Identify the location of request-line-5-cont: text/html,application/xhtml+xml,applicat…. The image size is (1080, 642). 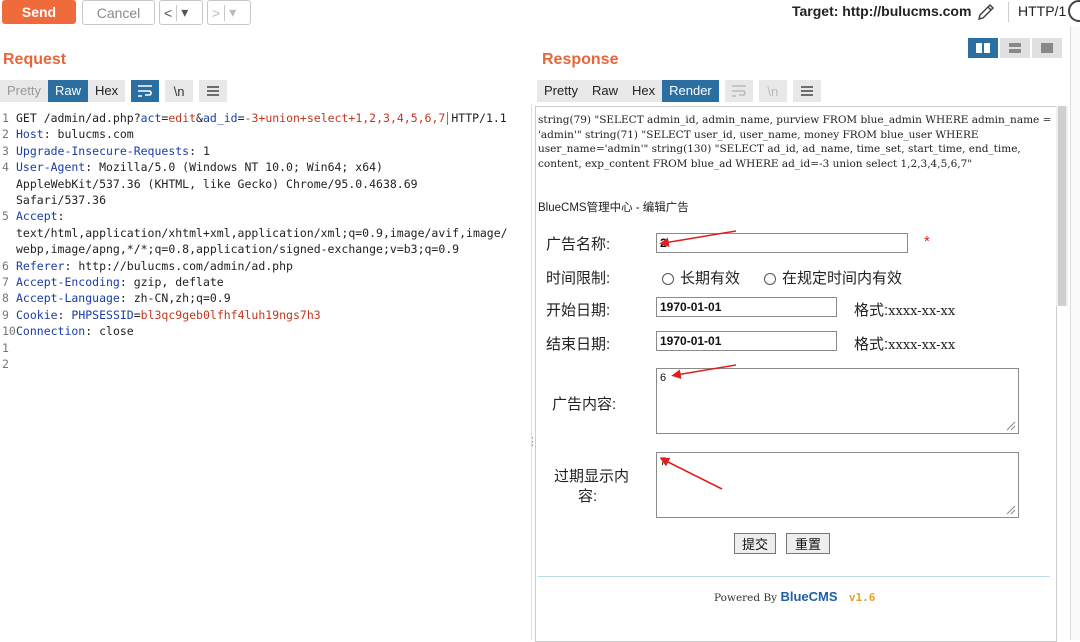
(262, 232).